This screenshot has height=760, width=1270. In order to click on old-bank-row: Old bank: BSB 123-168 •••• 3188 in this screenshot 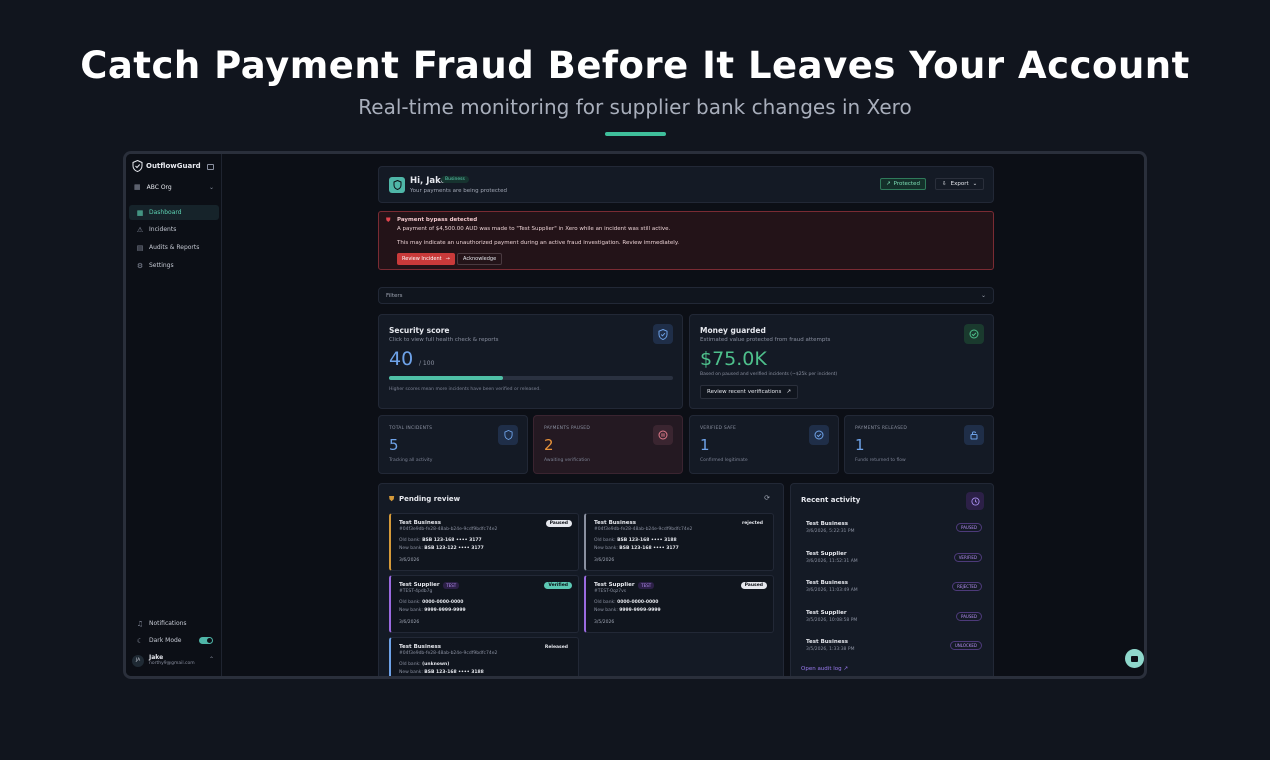, I will do `click(635, 540)`.